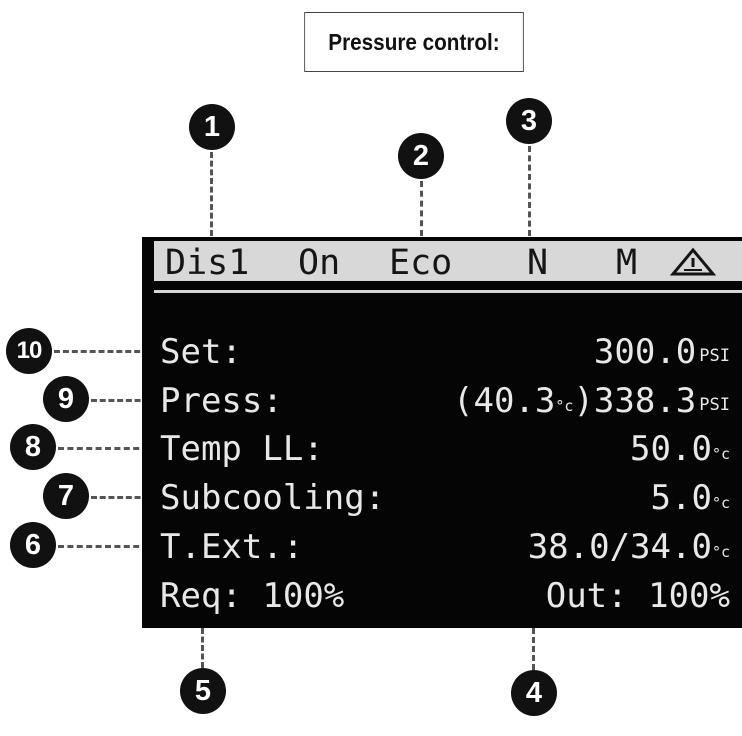 Image resolution: width=742 pixels, height=736 pixels. I want to click on row-temp-ll: Temp LL: 50.0°c, so click(445, 450).